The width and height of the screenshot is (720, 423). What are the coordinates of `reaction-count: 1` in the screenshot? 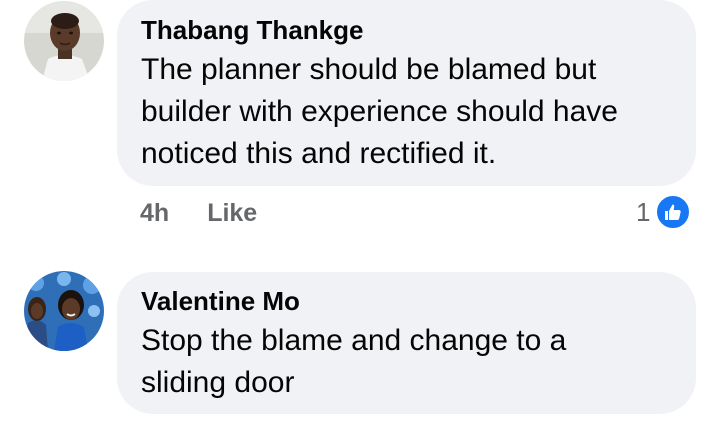 It's located at (643, 212).